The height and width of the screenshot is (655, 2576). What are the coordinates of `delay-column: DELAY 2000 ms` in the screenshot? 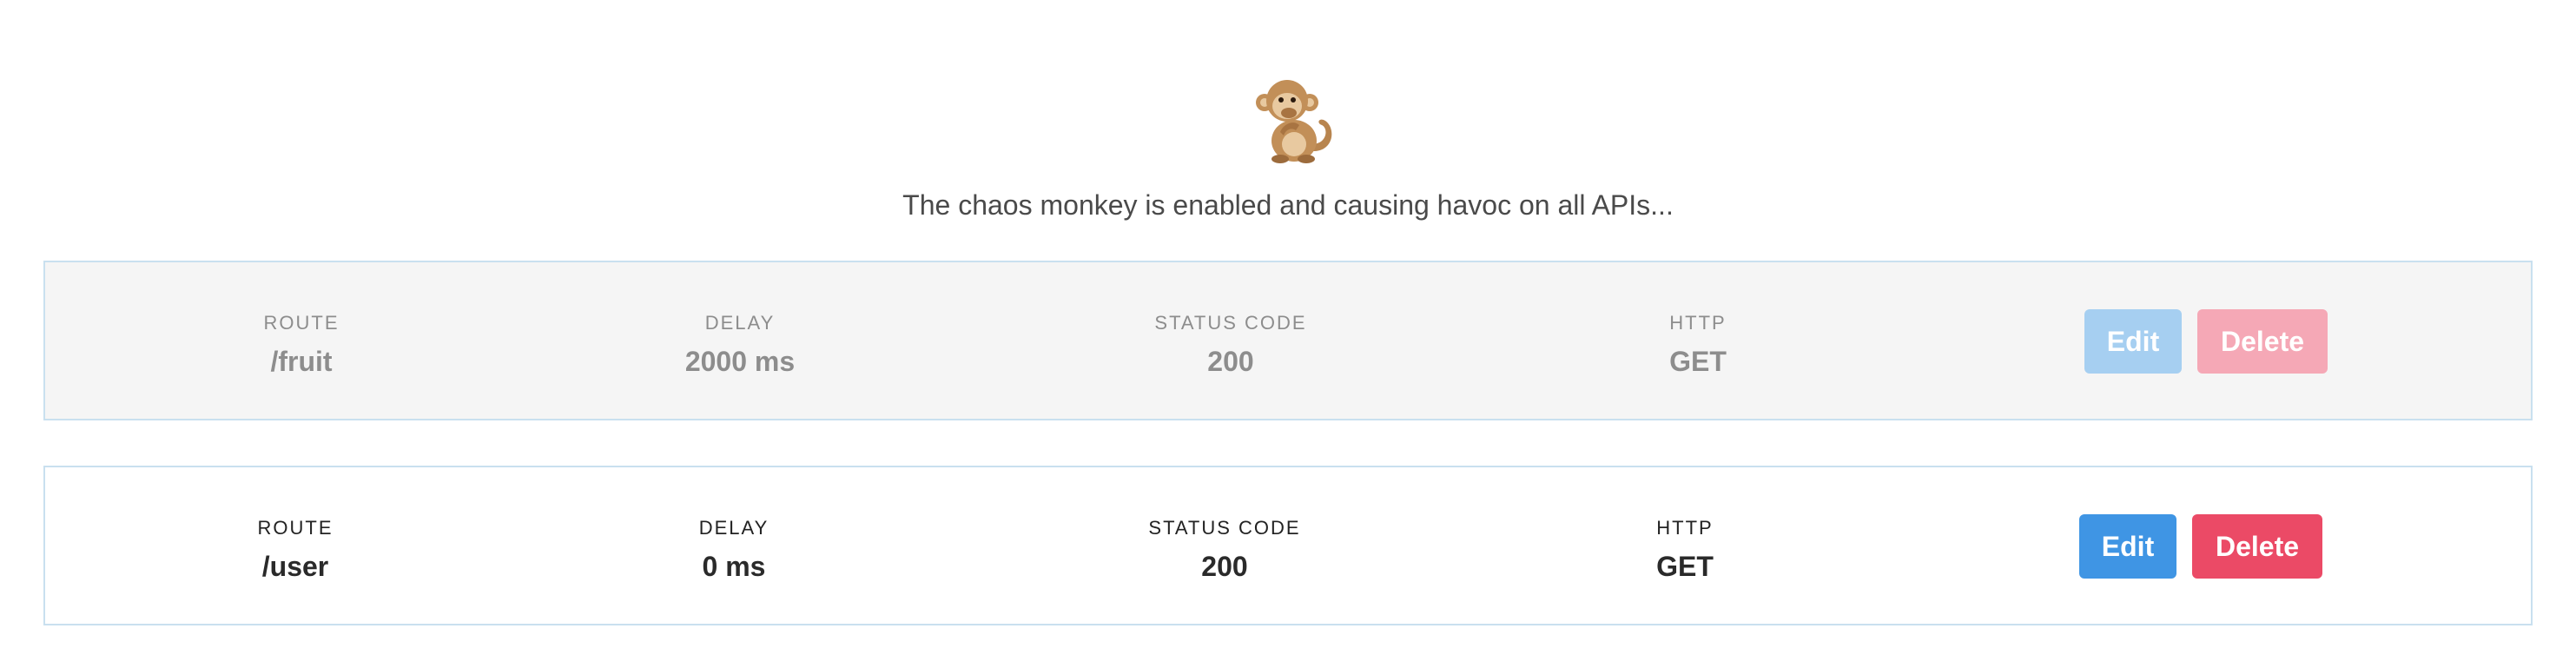 It's located at (740, 342).